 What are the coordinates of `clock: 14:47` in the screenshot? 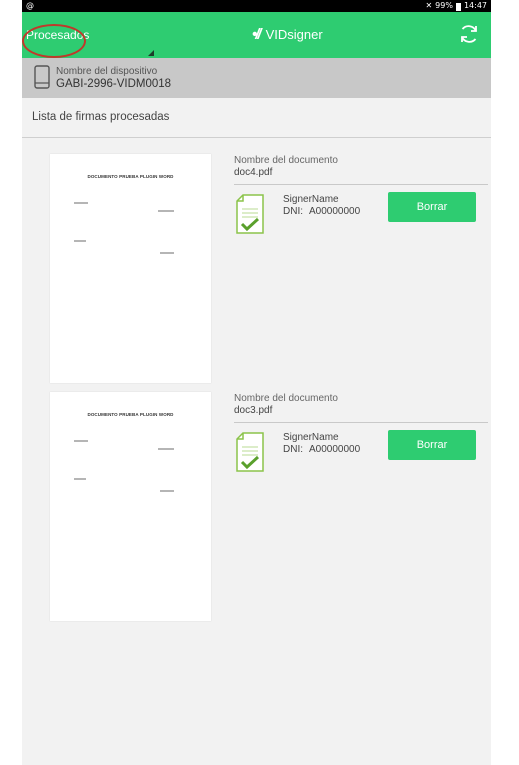 It's located at (475, 5).